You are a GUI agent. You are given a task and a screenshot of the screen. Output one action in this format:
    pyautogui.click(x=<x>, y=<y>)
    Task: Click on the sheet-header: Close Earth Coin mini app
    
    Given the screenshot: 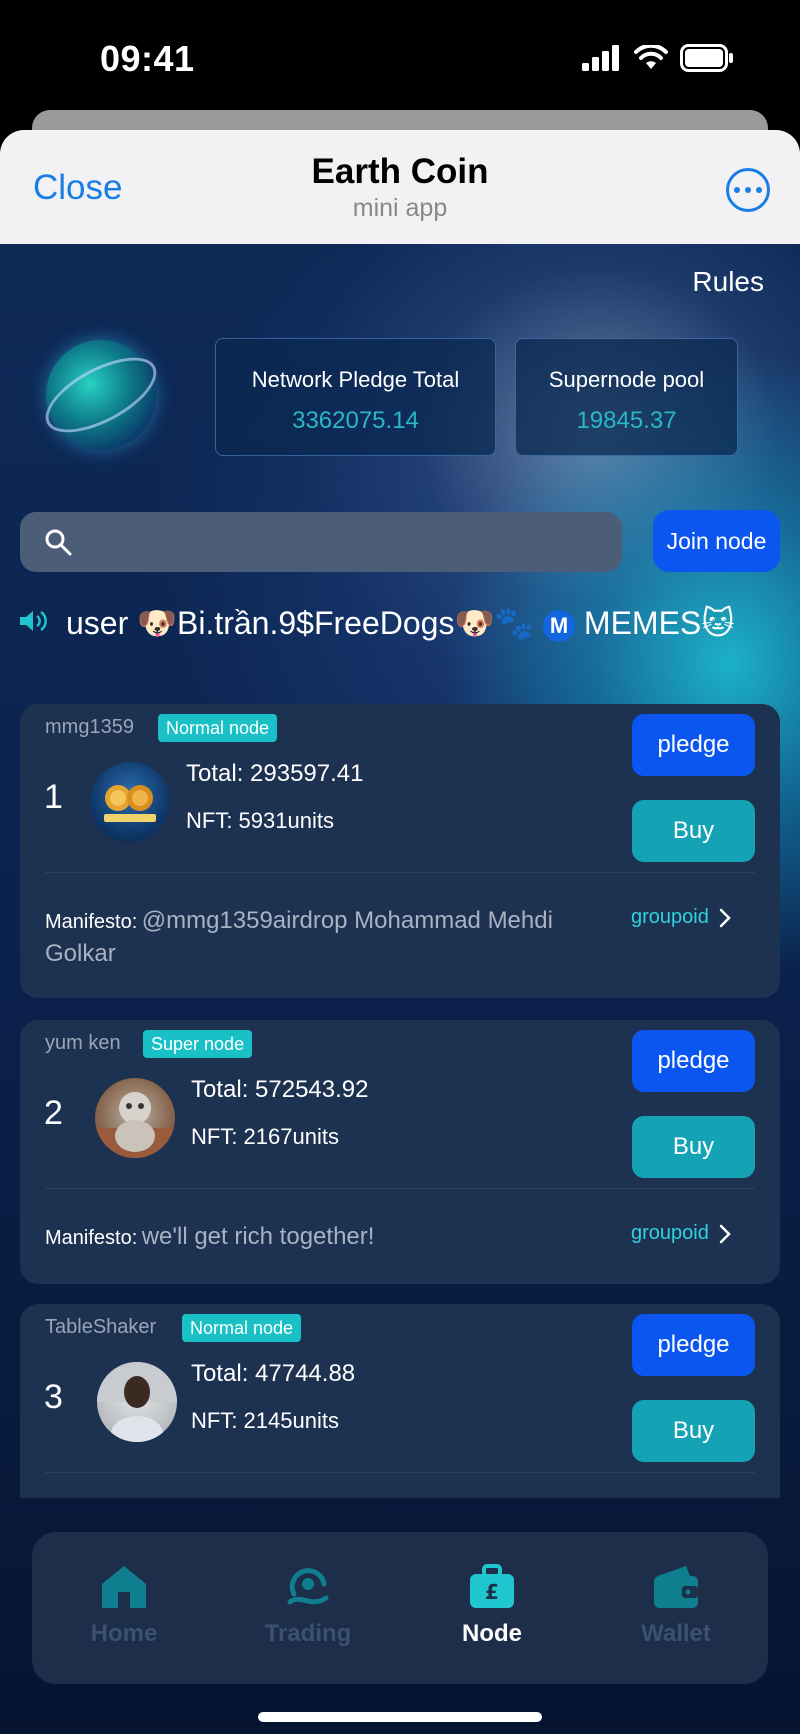 What is the action you would take?
    pyautogui.click(x=400, y=187)
    